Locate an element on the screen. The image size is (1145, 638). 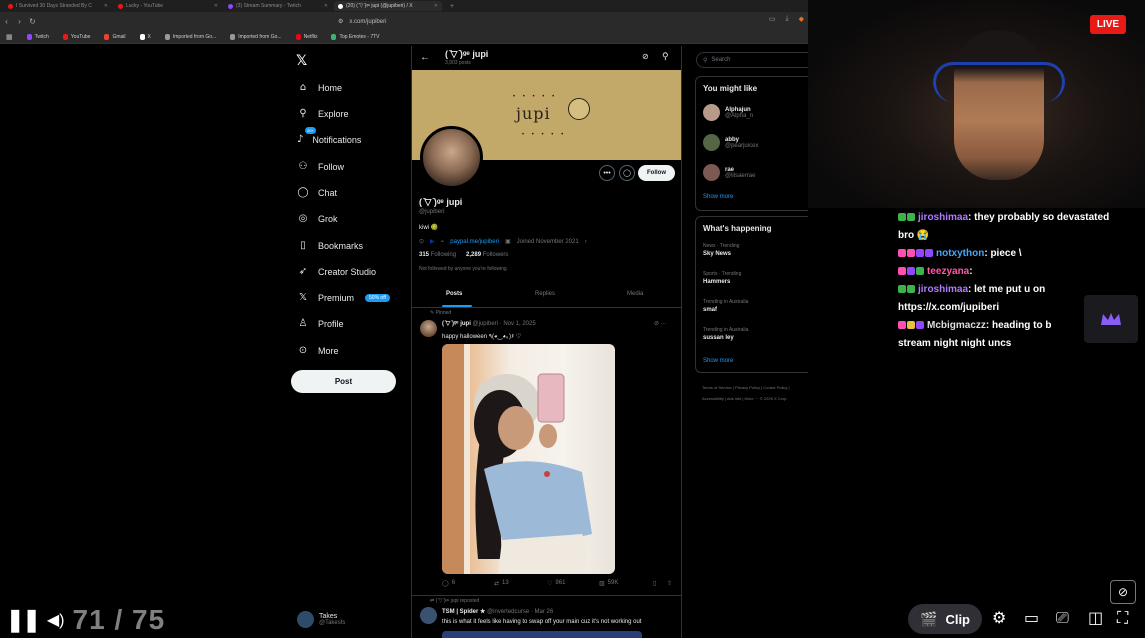
chat-username: notxython is located at coordinates (960, 253).